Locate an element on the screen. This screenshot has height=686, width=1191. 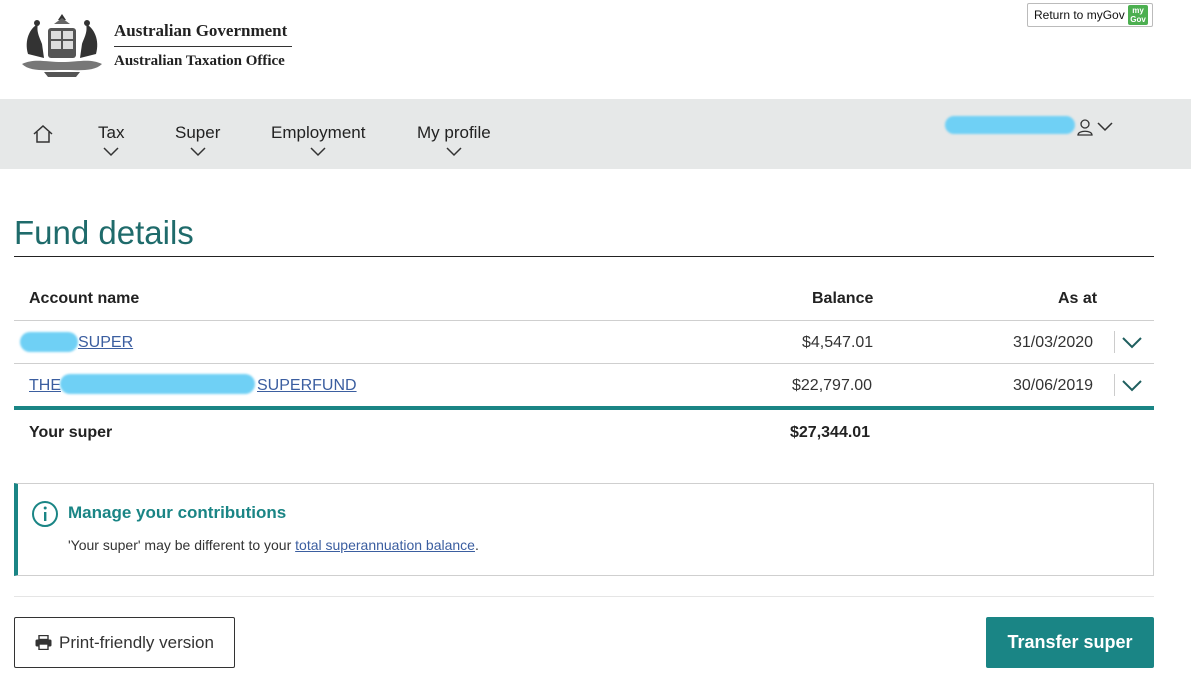
balance-value: $4,547.01 is located at coordinates (838, 342).